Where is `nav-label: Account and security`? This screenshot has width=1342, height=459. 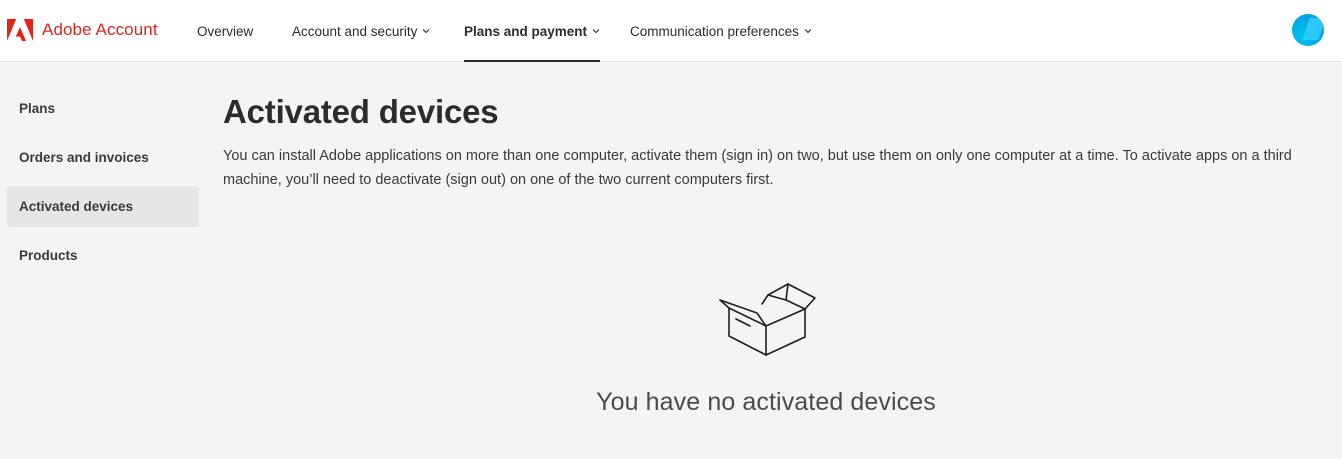 nav-label: Account and security is located at coordinates (355, 31).